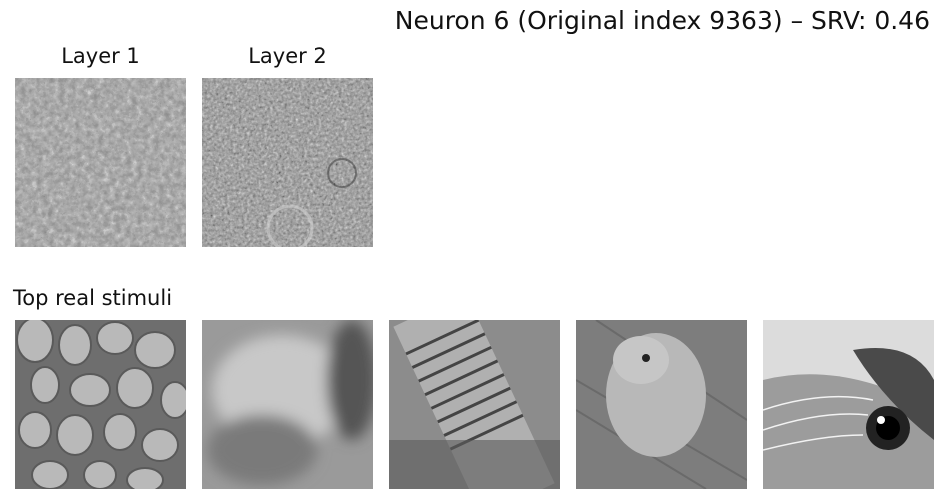 The width and height of the screenshot is (944, 502). I want to click on stimulus-image-hamster-fabric, so click(661, 404).